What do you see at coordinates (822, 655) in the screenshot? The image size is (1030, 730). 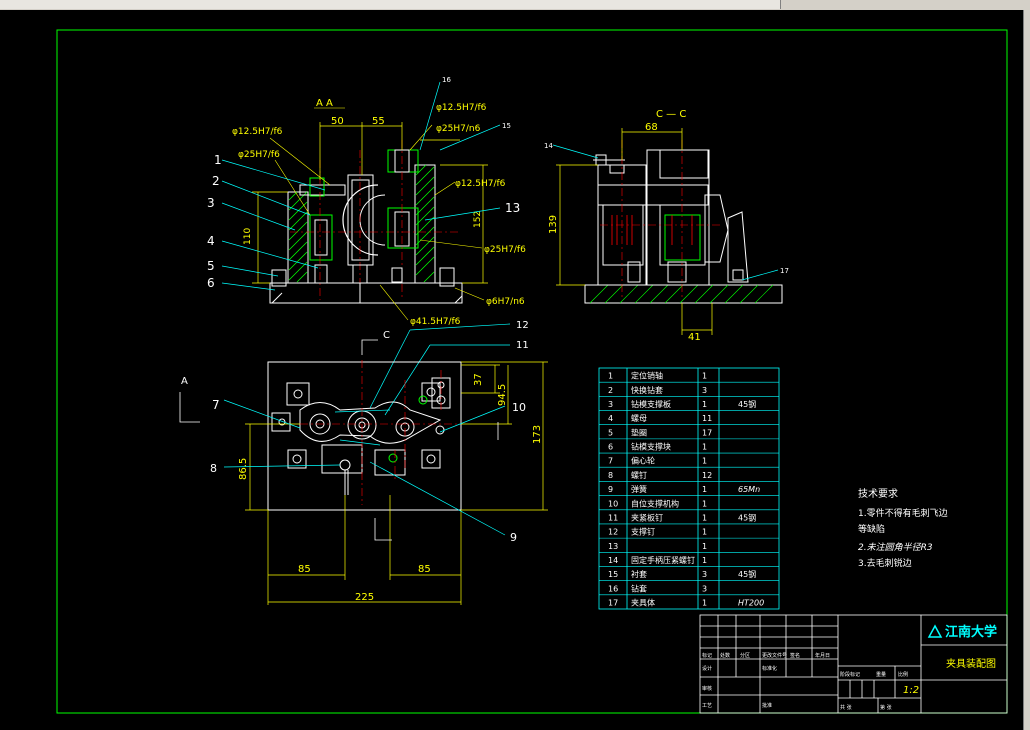 I see `tb-label-date: 年月日` at bounding box center [822, 655].